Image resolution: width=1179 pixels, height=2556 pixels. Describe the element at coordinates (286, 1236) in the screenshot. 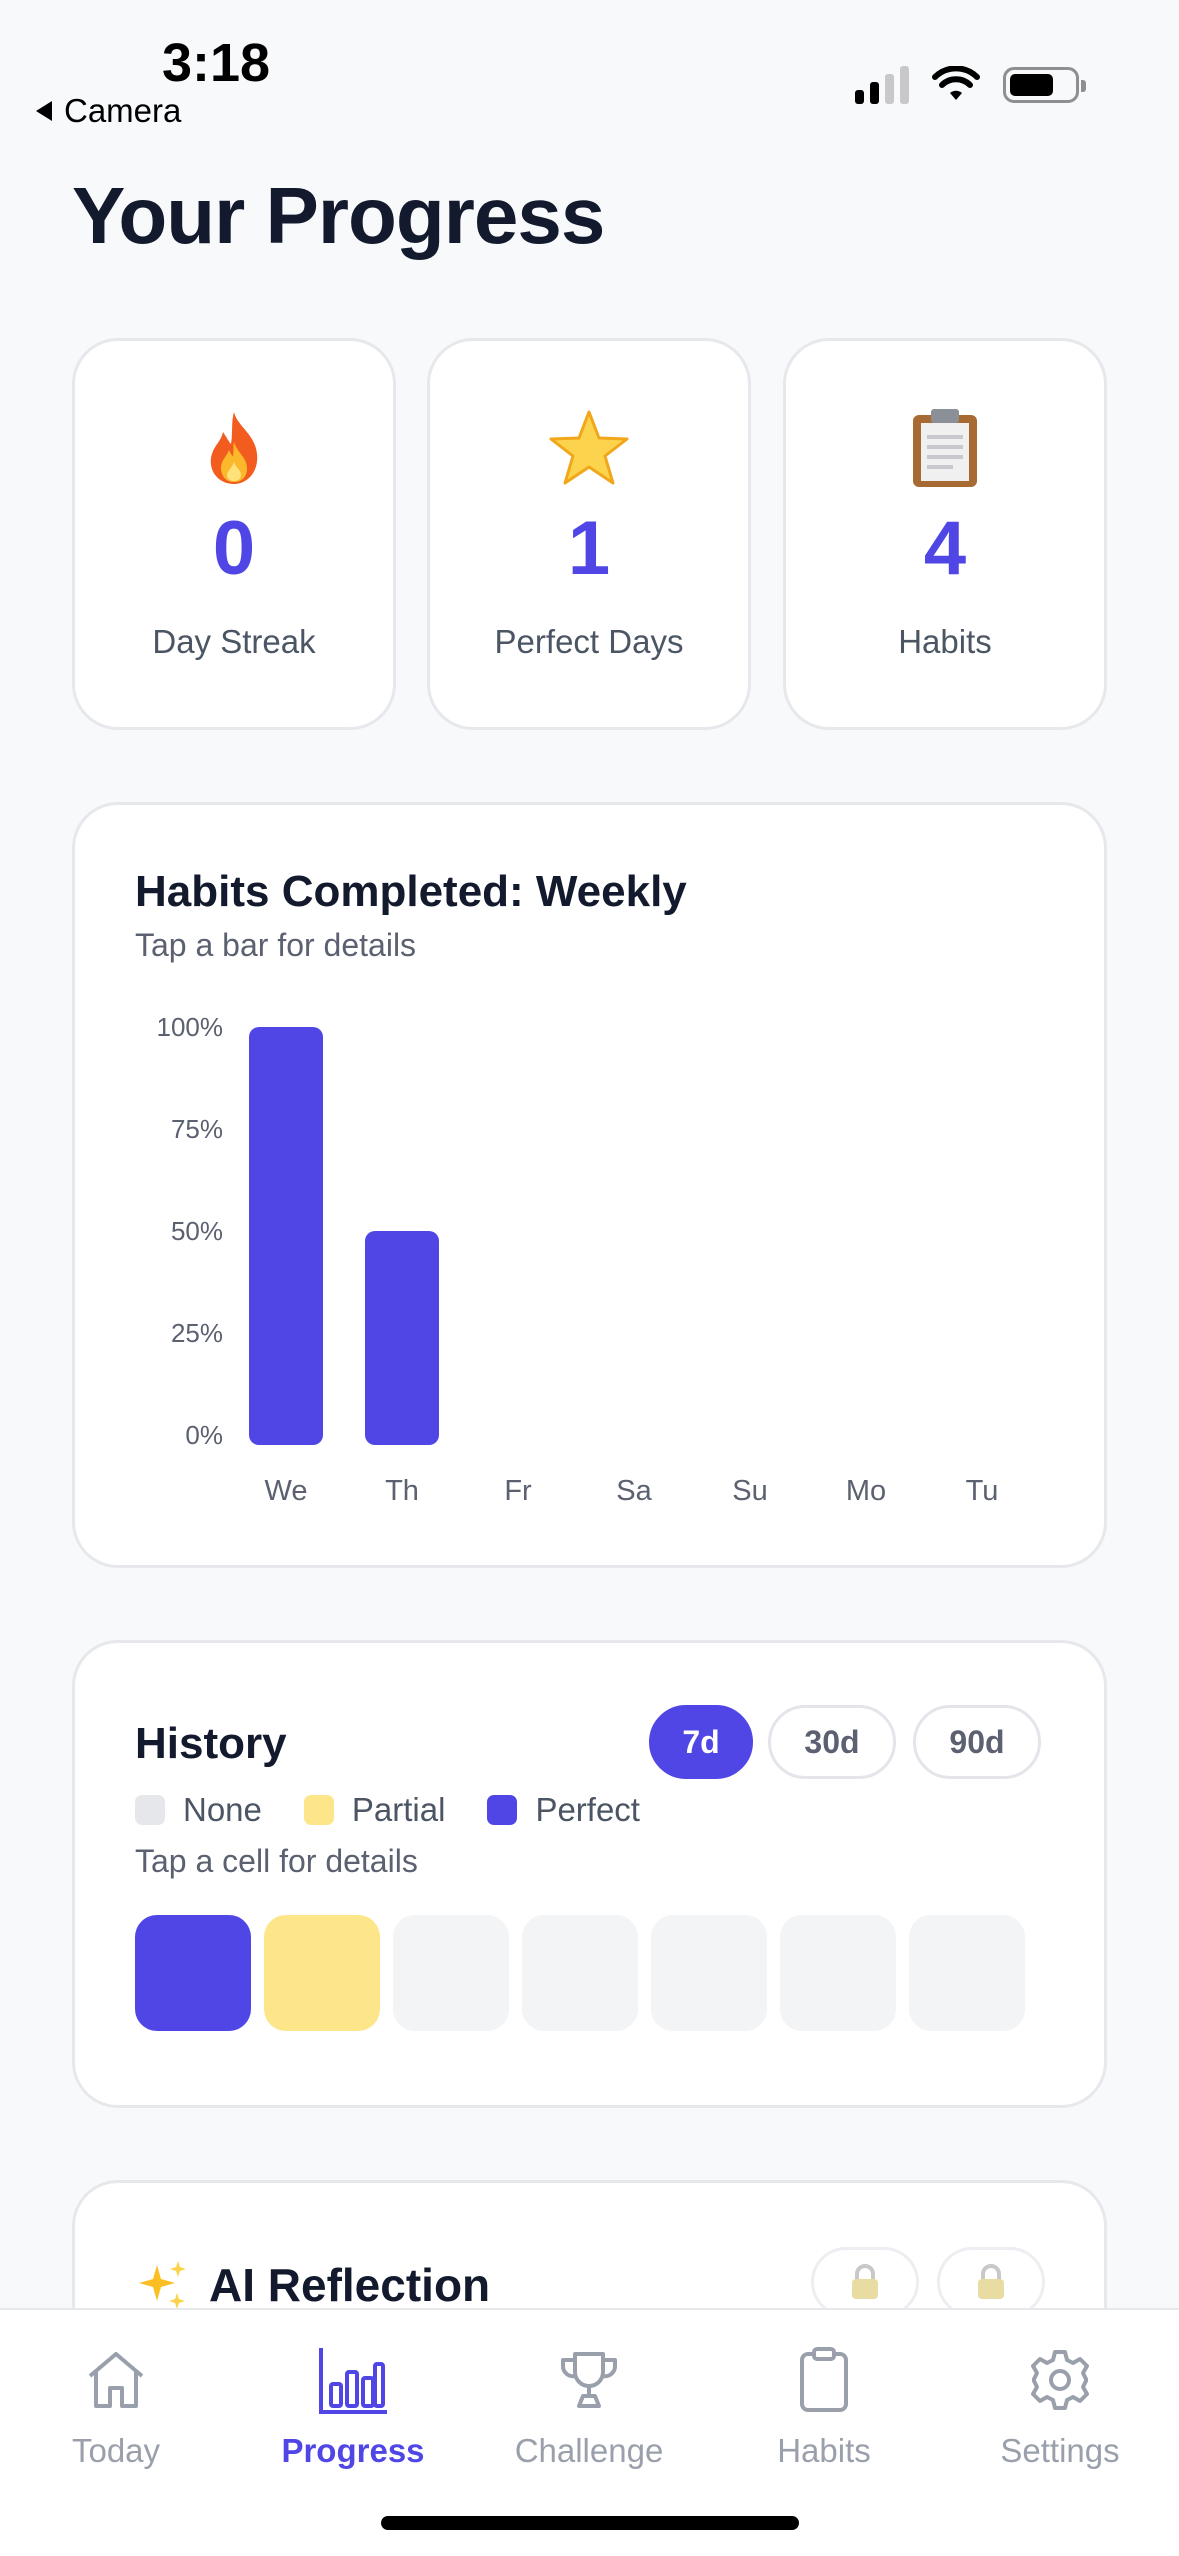

I see `chart-bar-we` at that location.